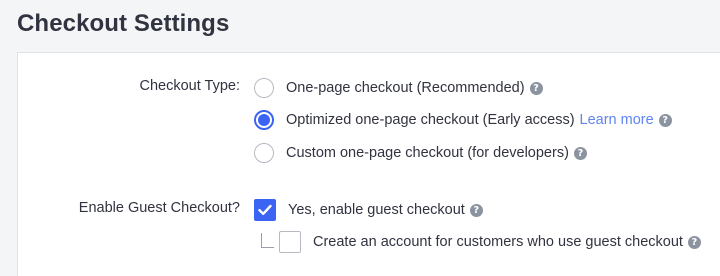  Describe the element at coordinates (264, 153) in the screenshot. I see `radio-custom` at that location.